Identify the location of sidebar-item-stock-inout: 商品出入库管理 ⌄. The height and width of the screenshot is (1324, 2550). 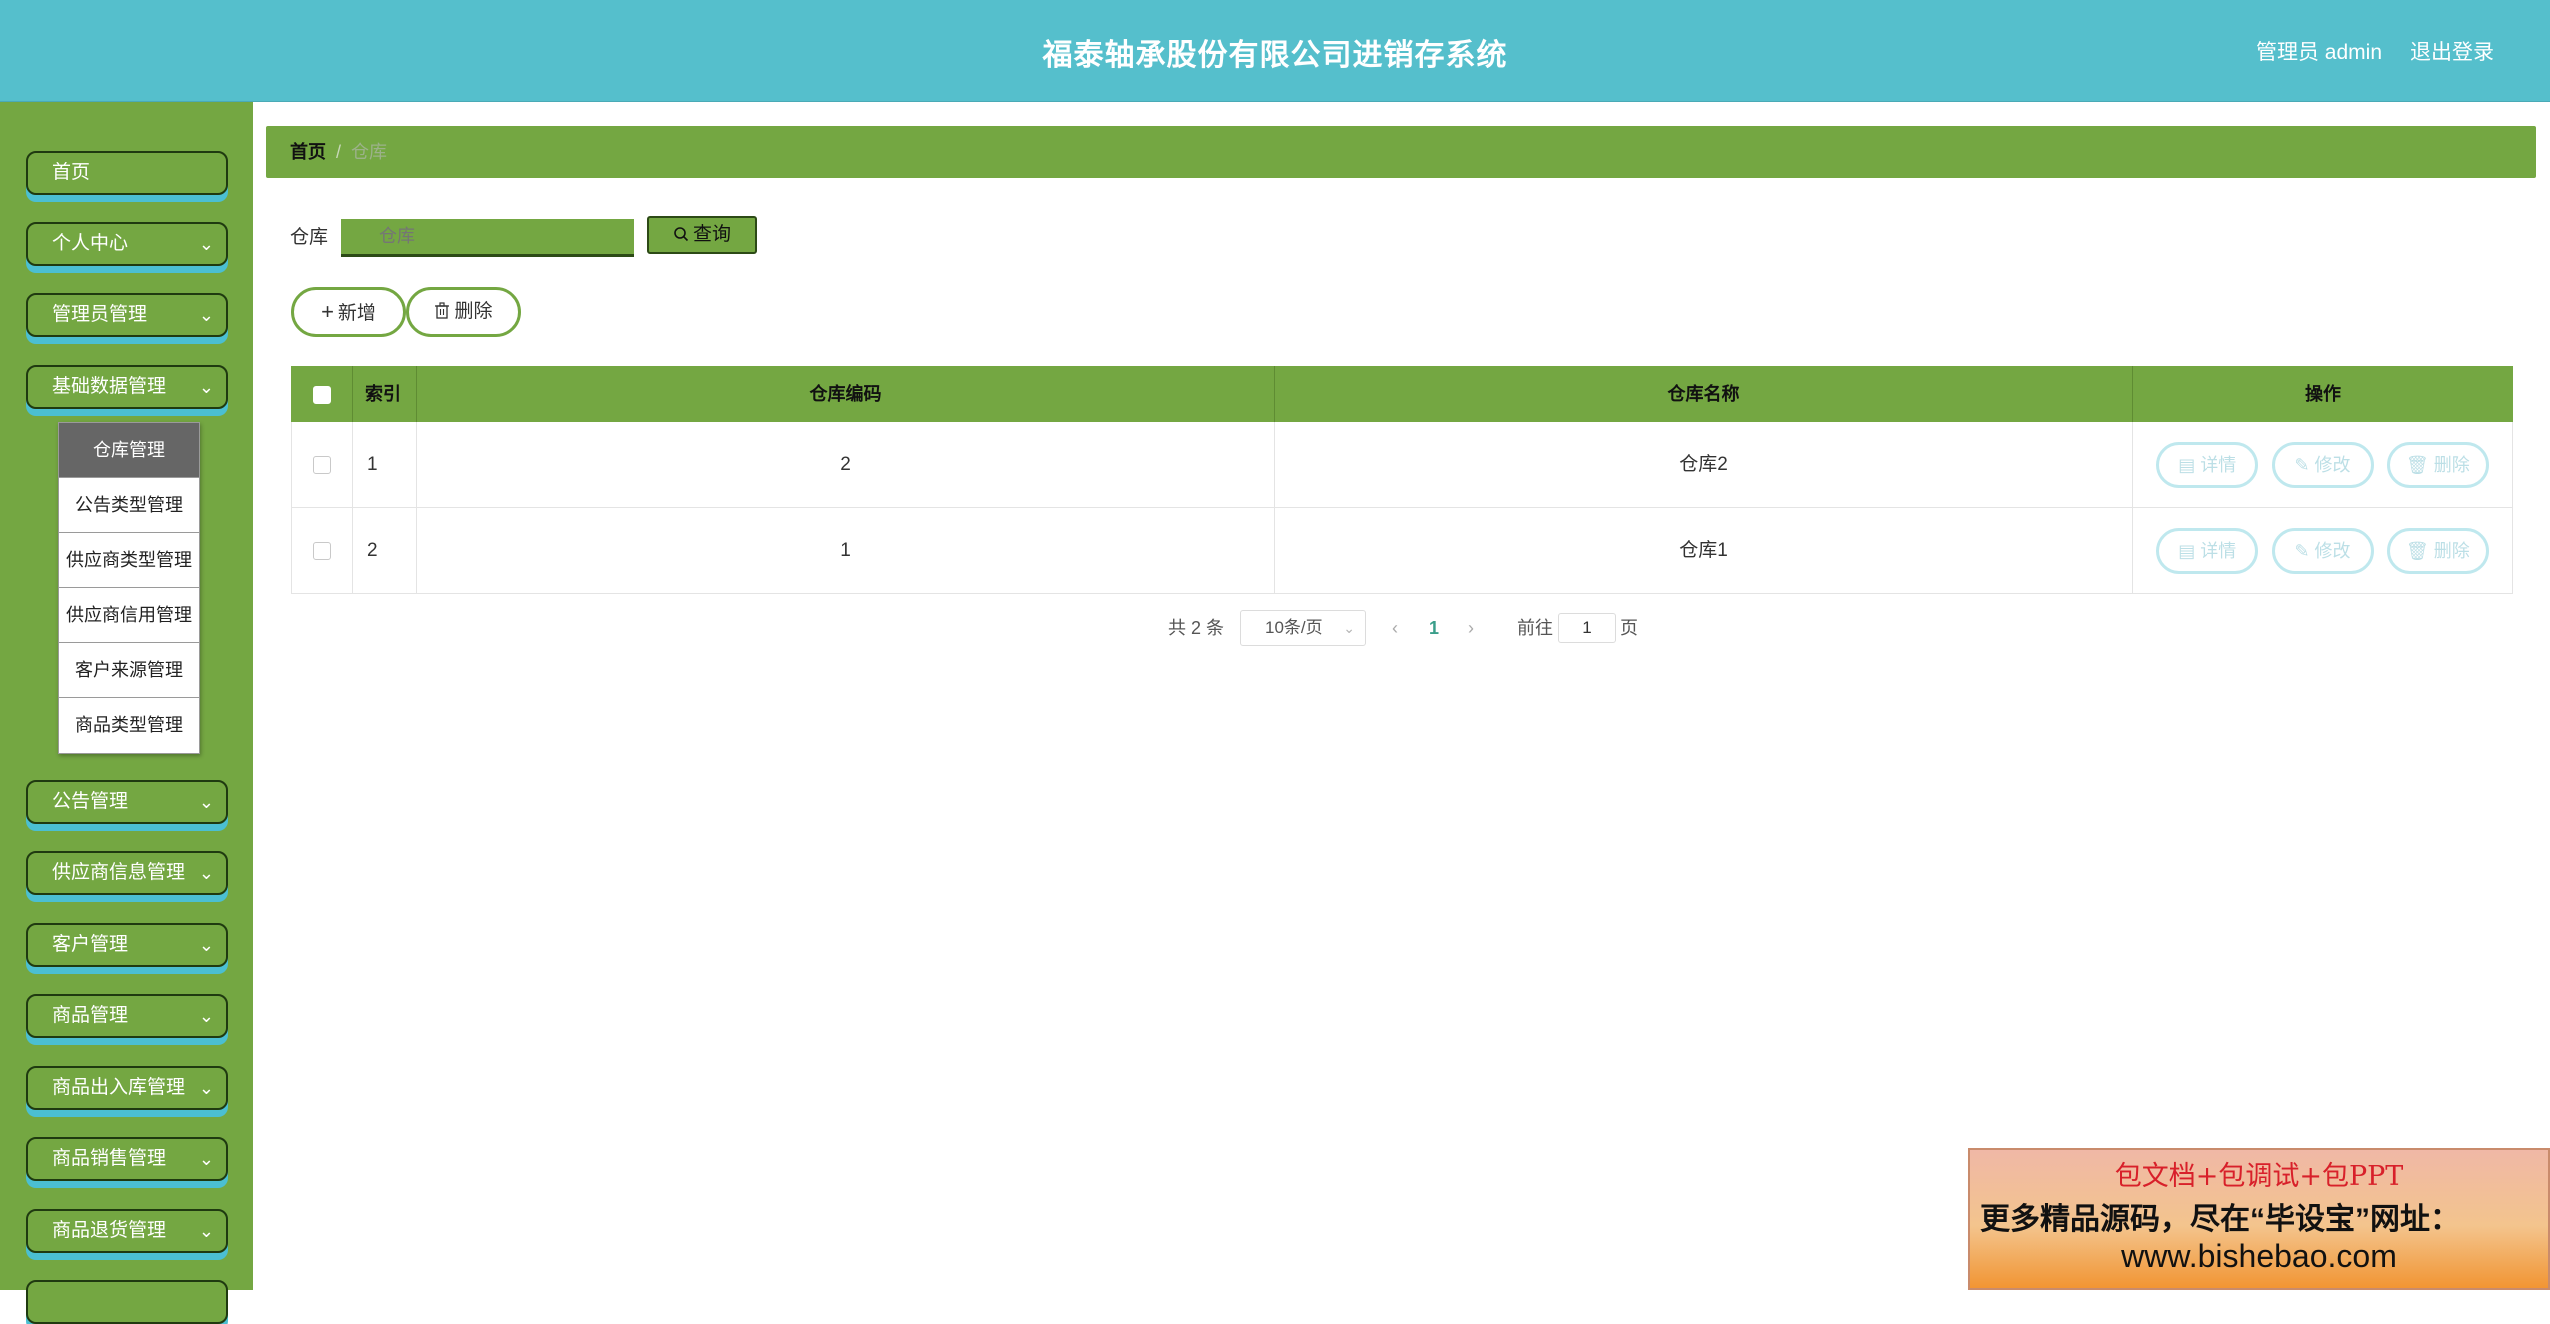
(127, 1088).